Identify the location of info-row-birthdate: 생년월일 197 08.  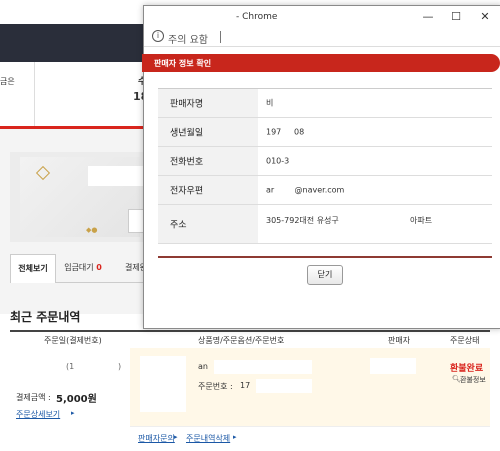
(325, 132).